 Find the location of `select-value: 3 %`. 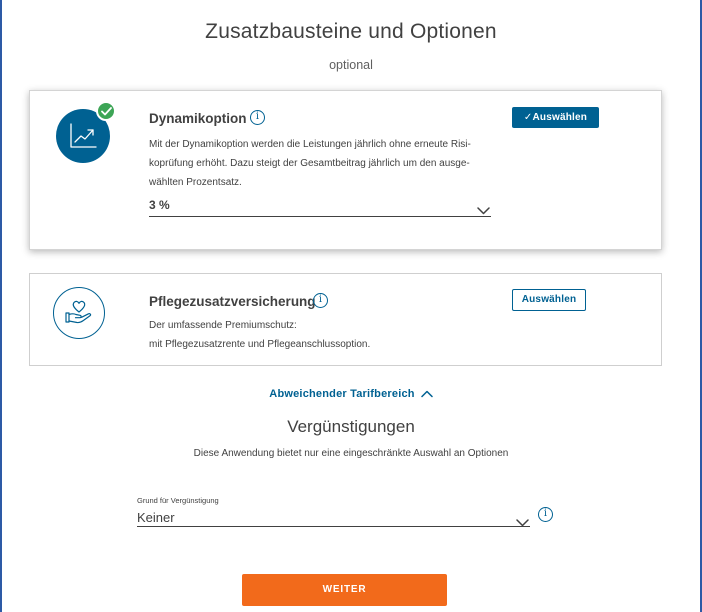

select-value: 3 % is located at coordinates (159, 205).